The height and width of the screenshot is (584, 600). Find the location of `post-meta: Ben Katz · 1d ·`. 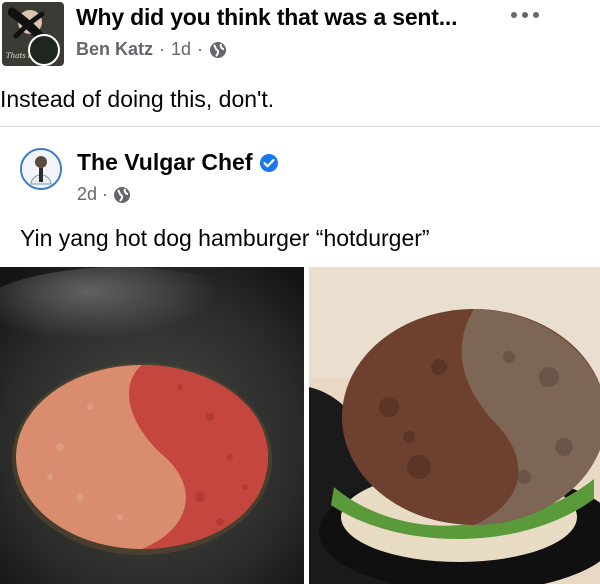

post-meta: Ben Katz · 1d · is located at coordinates (151, 49).